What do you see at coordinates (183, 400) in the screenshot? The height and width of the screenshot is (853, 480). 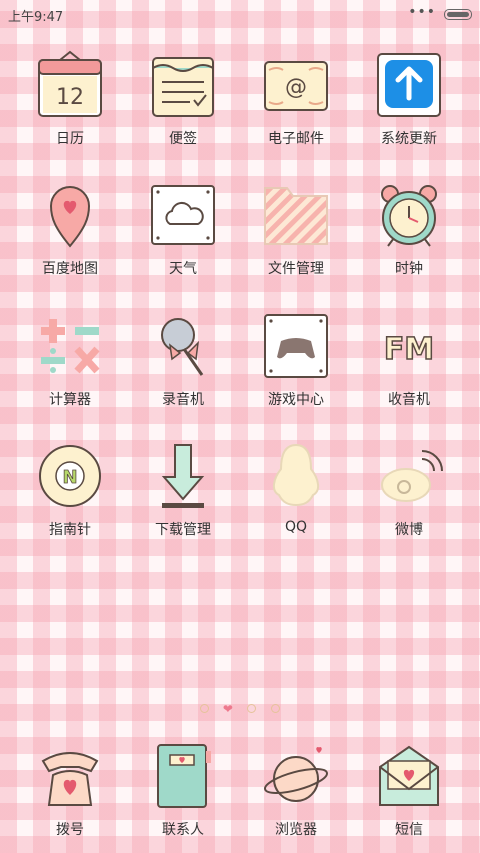 I see `app-label: 录音机` at bounding box center [183, 400].